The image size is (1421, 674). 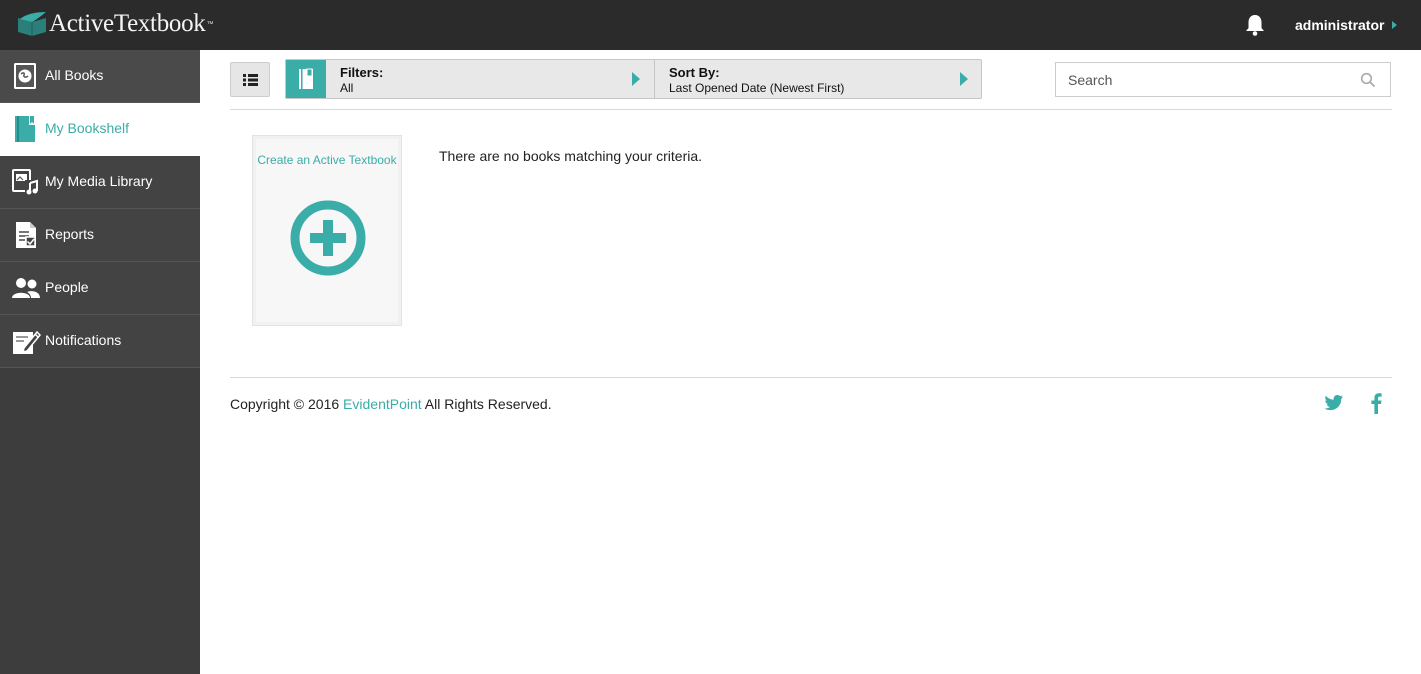 I want to click on book-leaf-logo-icon, so click(x=32, y=24).